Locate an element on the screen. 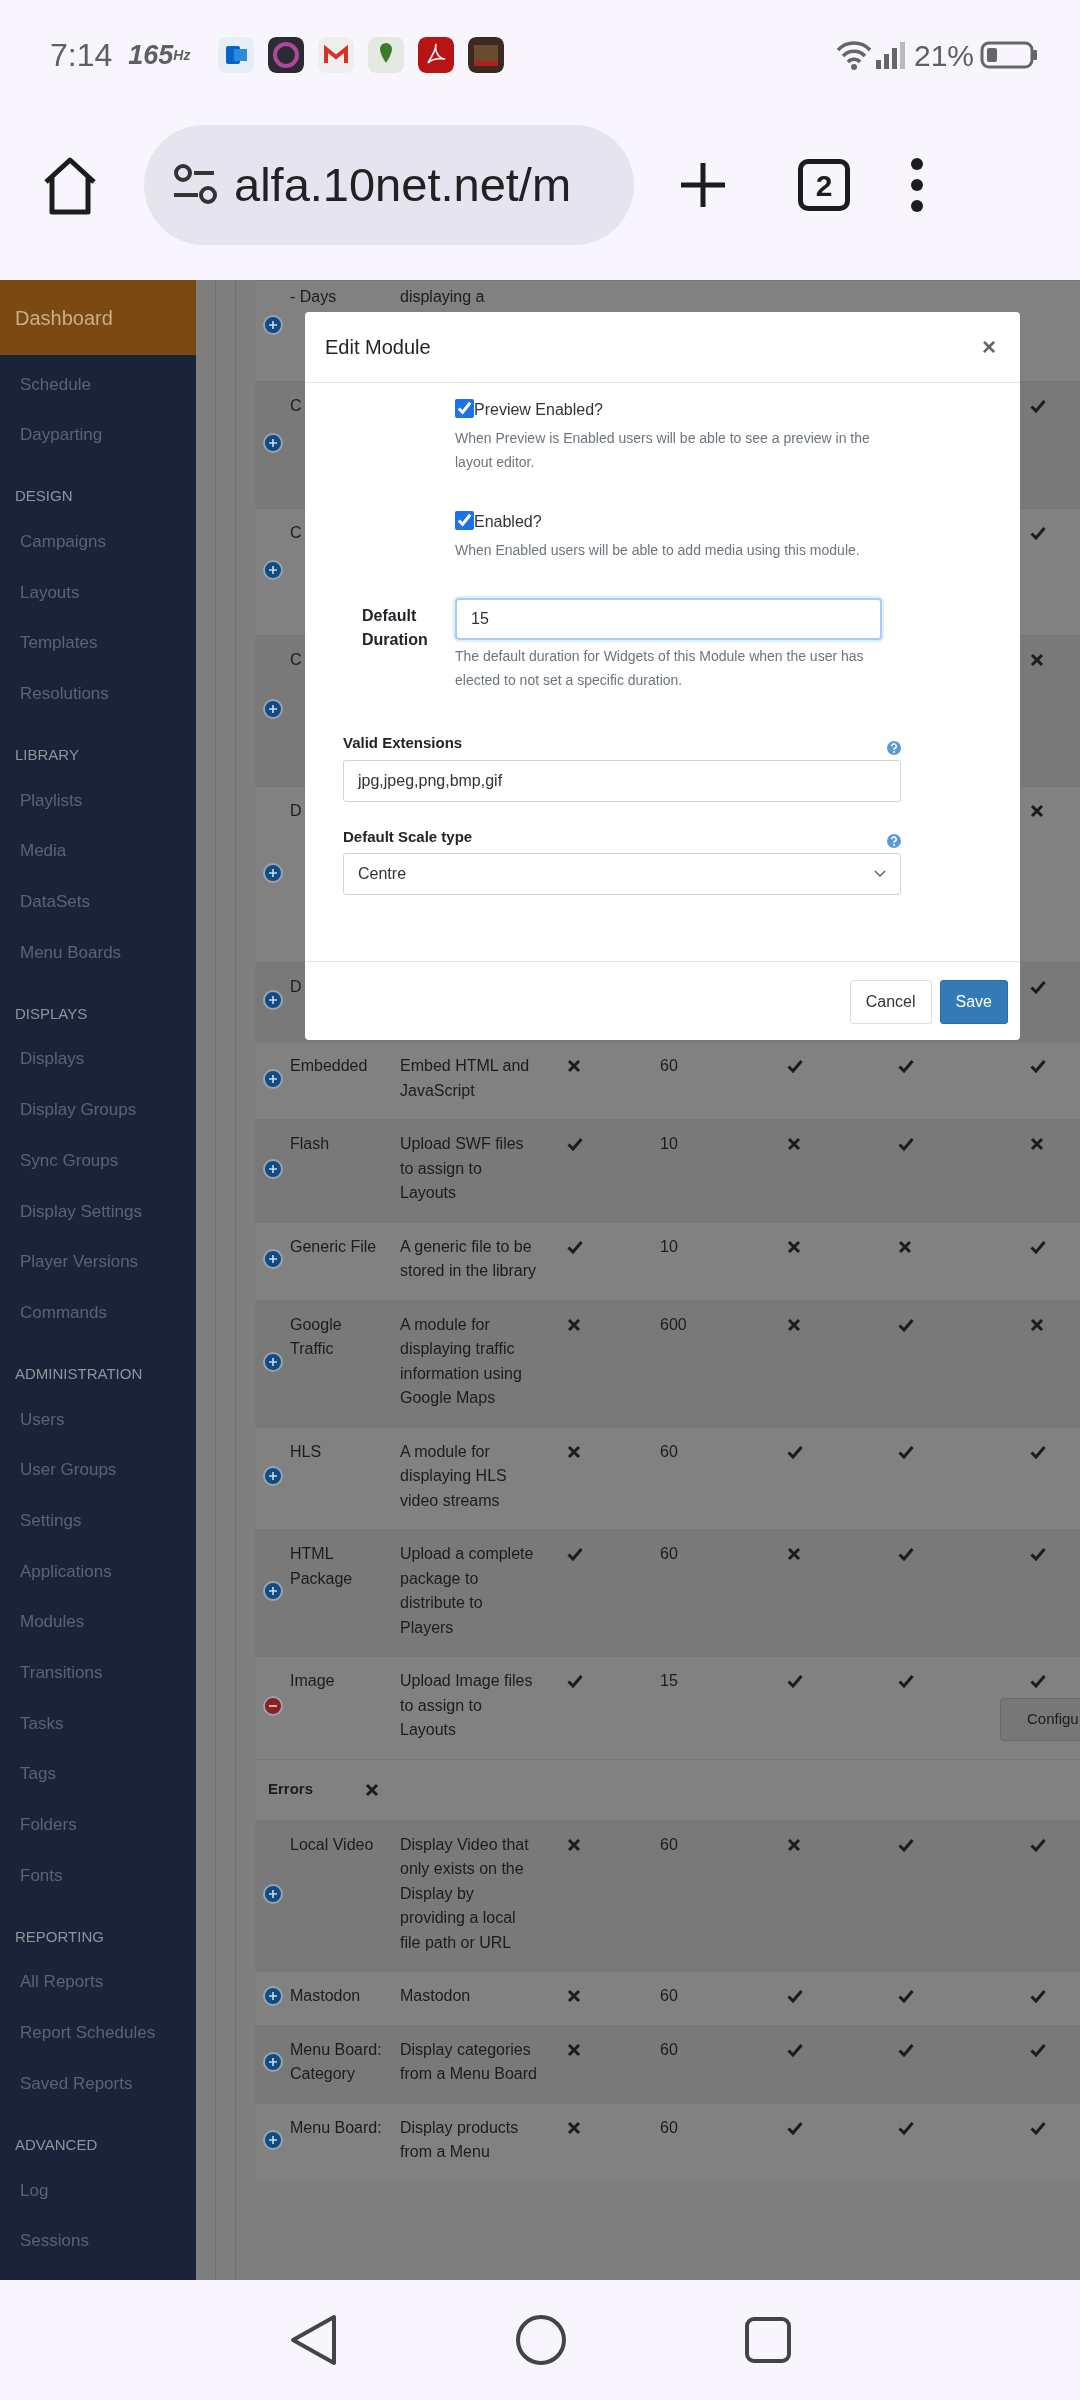 The image size is (1080, 2400). sidebar-item: Player Versions is located at coordinates (98, 1262).